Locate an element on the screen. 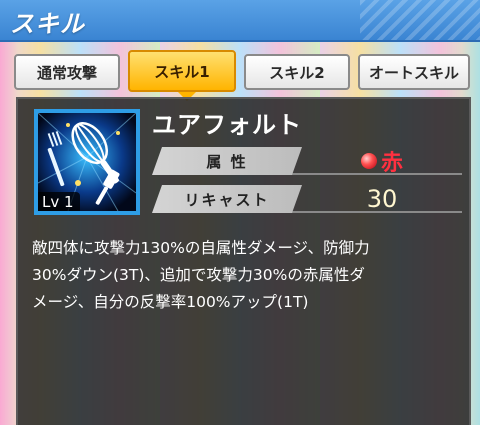  attribute-value: 赤 is located at coordinates (382, 161).